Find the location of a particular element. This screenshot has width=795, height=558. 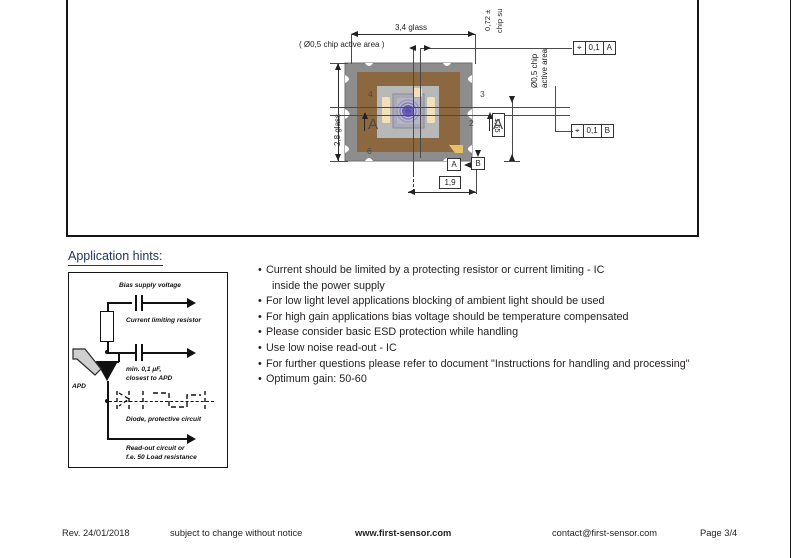

datum-box-b: B is located at coordinates (478, 163).